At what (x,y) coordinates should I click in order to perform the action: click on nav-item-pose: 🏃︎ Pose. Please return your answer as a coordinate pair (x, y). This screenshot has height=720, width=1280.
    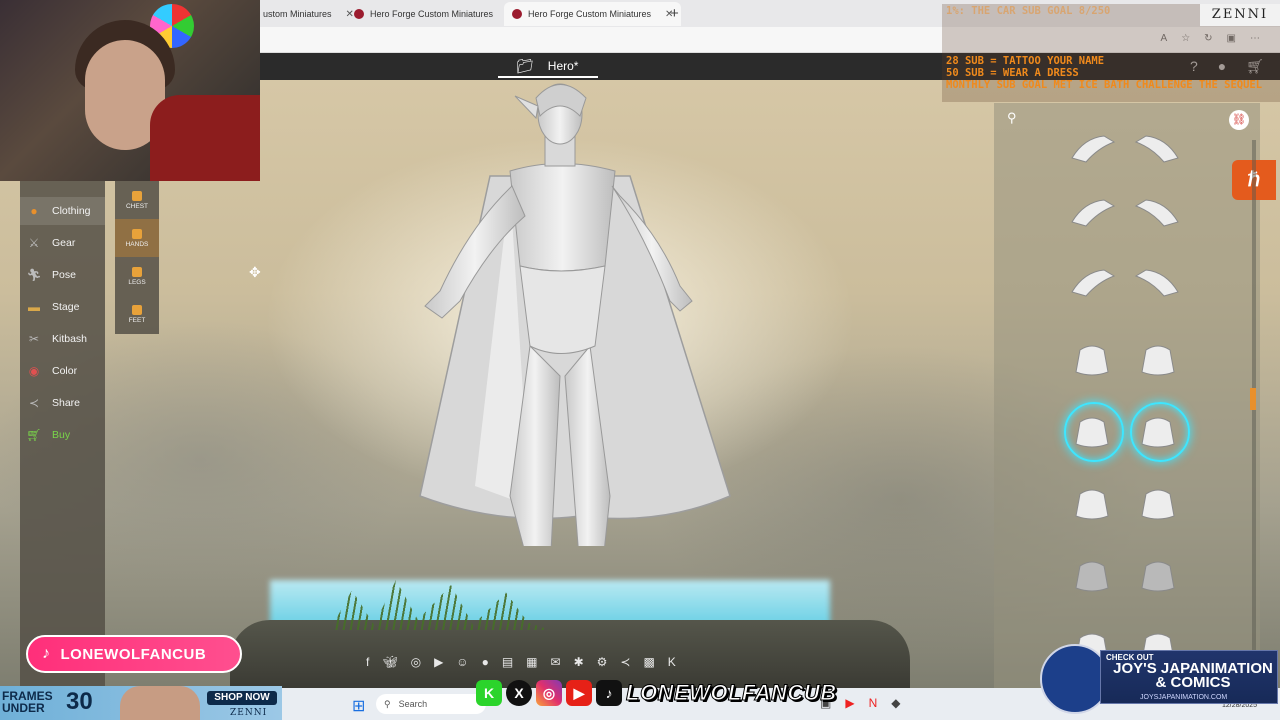
    Looking at the image, I should click on (62, 275).